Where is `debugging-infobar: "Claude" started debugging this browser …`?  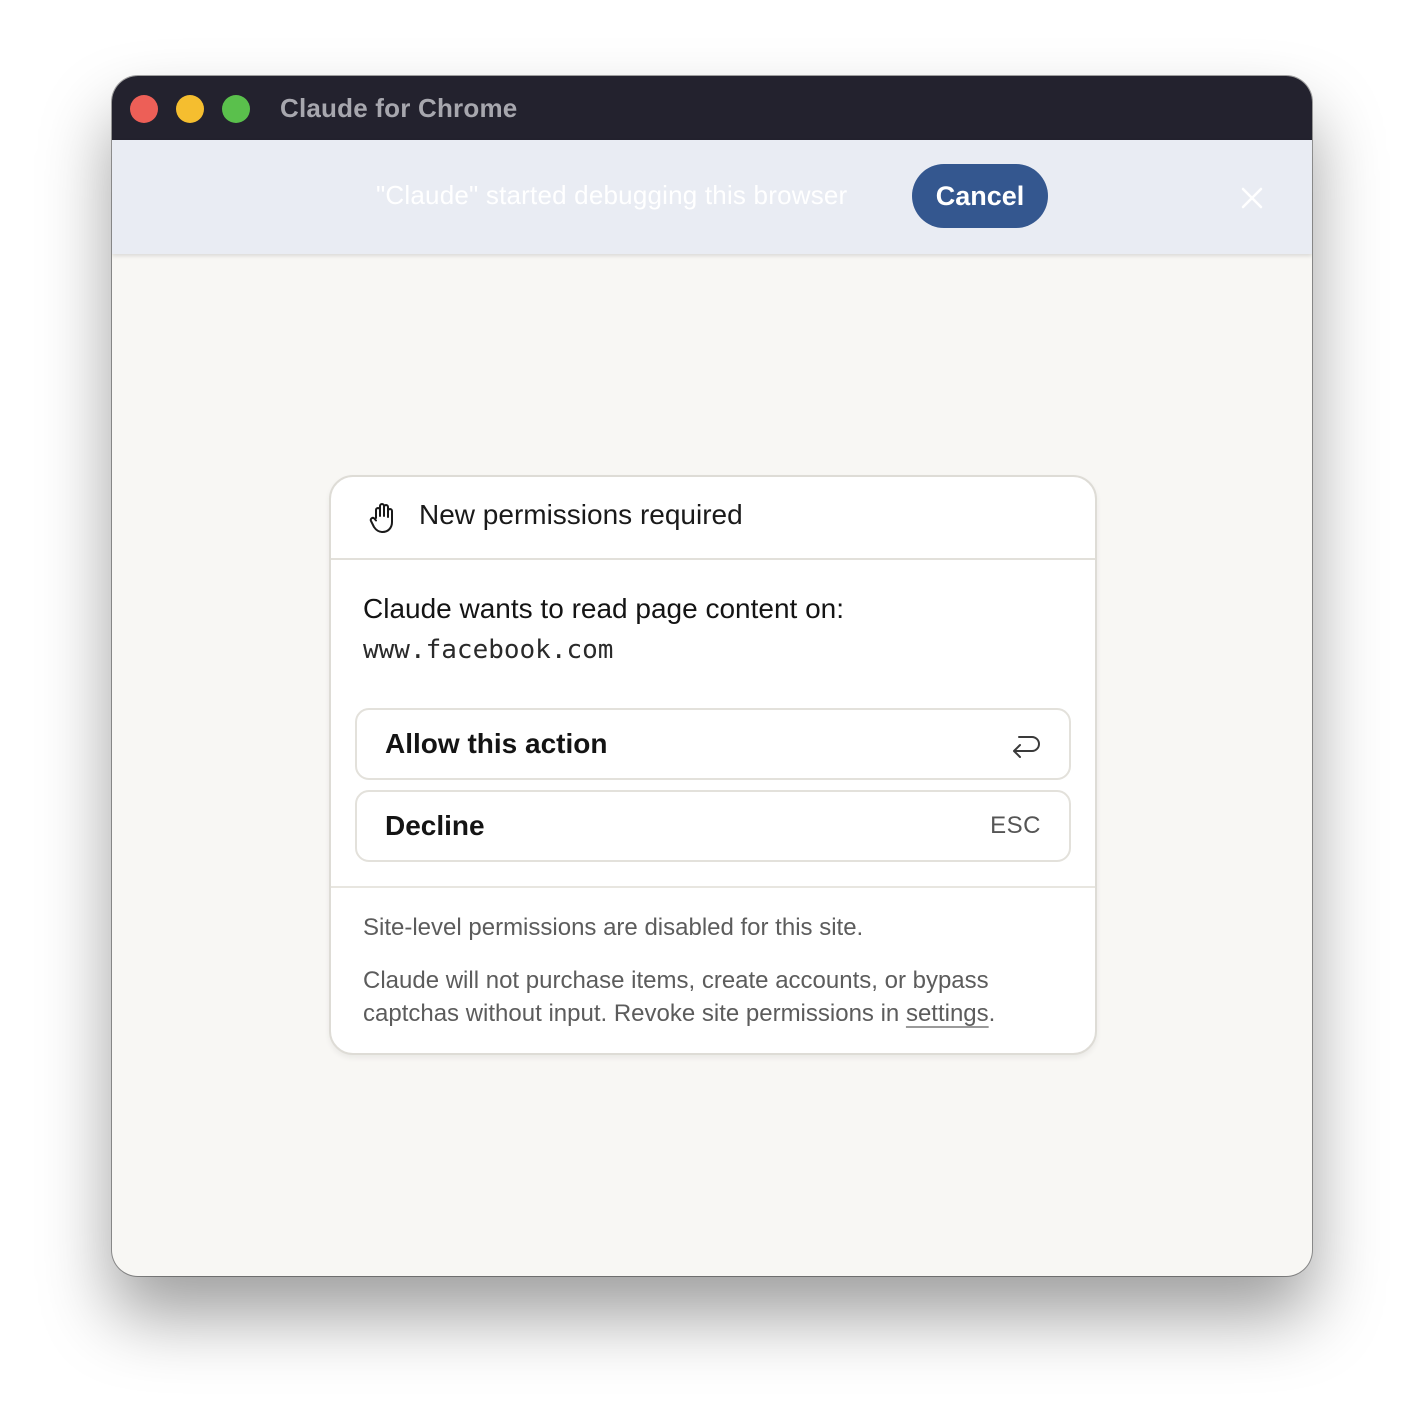
debugging-infobar: "Claude" started debugging this browser … is located at coordinates (712, 197).